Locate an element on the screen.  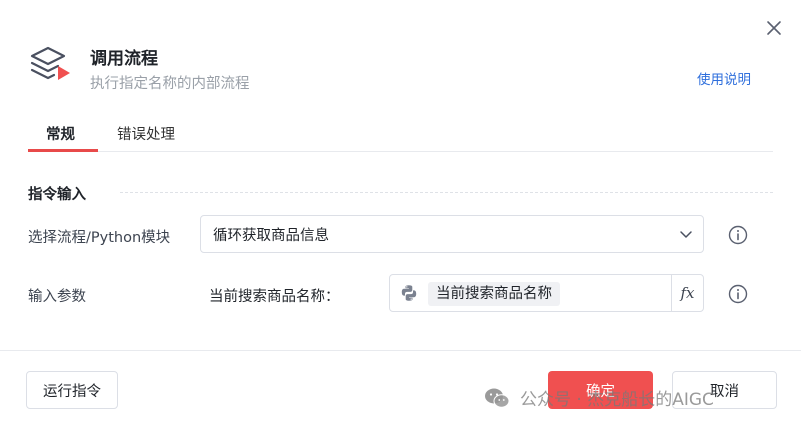
param-value-input: 当前搜索商品名称 fx is located at coordinates (546, 293).